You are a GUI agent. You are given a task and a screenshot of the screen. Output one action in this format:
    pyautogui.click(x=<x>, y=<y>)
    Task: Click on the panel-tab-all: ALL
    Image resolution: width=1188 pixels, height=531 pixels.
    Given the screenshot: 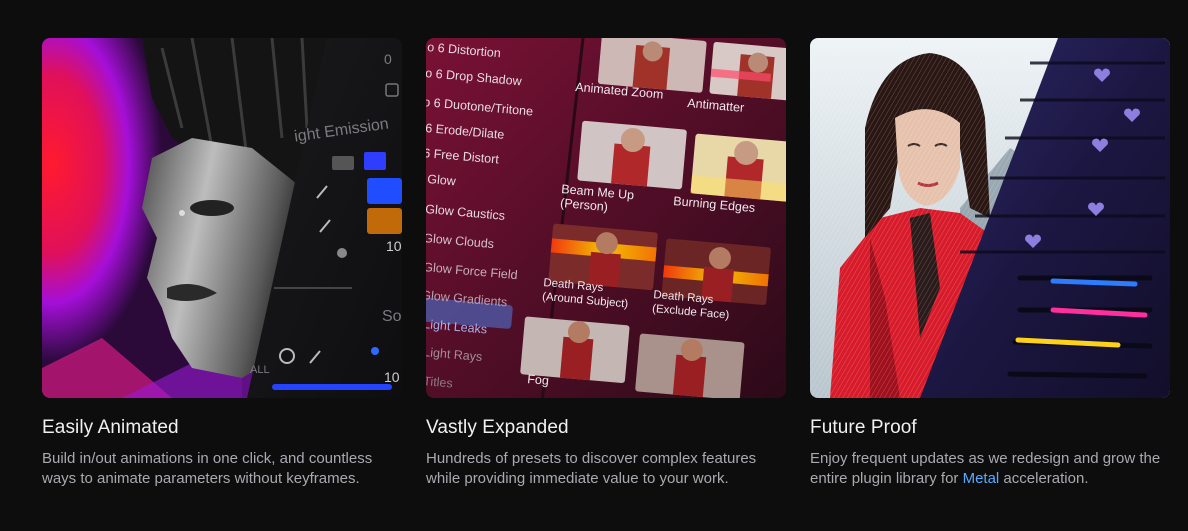 What is the action you would take?
    pyautogui.click(x=260, y=370)
    